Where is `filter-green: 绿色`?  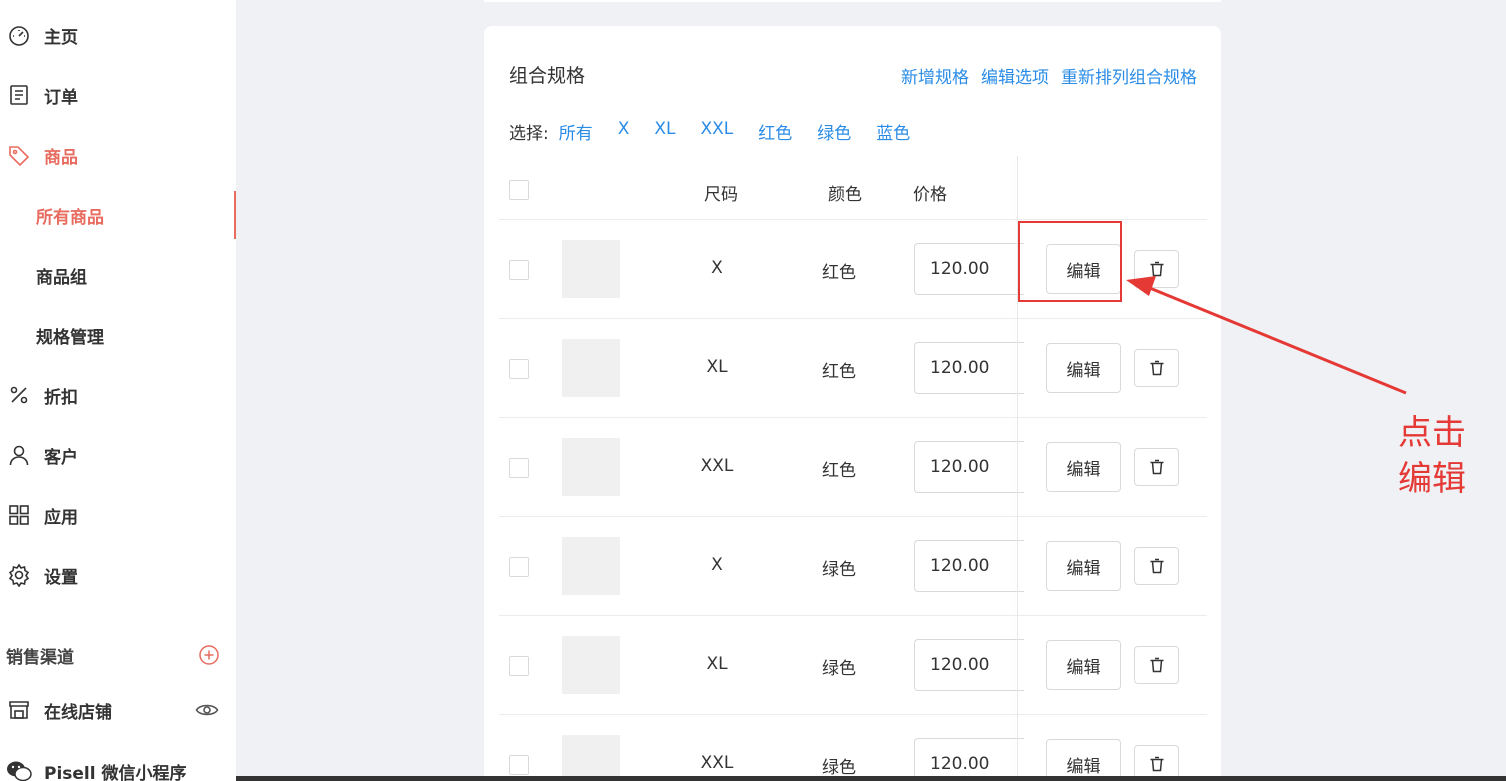
filter-green: 绿色 is located at coordinates (834, 131).